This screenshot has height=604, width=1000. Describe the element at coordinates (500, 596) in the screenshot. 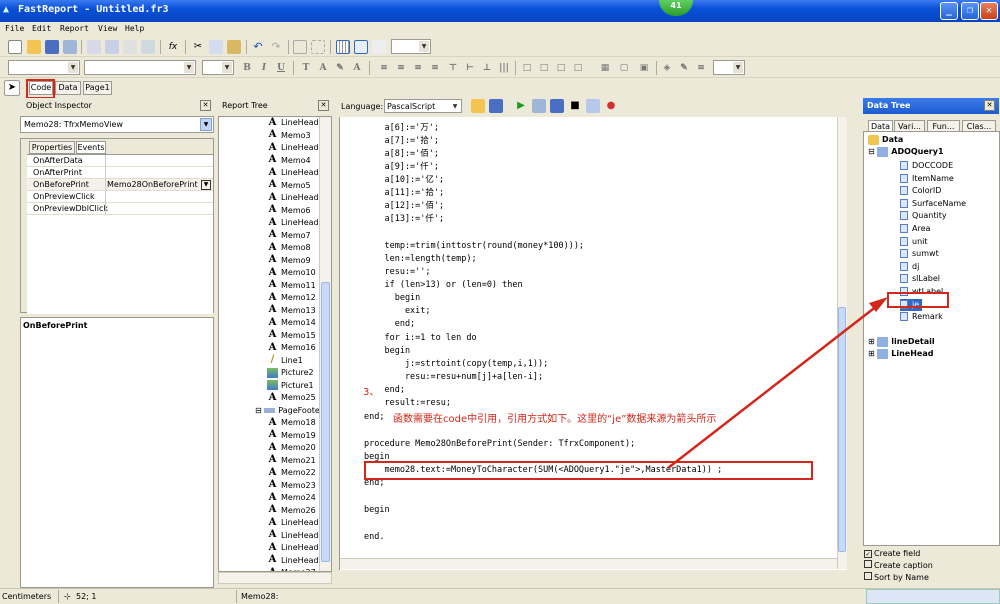

I see `status-bar: Centimeters ⊹ 52; 1 Memo28:` at that location.